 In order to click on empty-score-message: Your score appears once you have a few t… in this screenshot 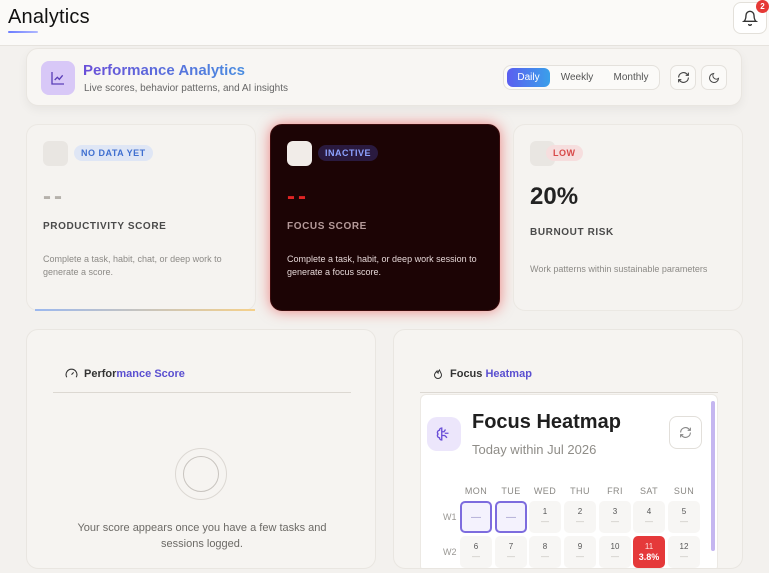, I will do `click(202, 536)`.